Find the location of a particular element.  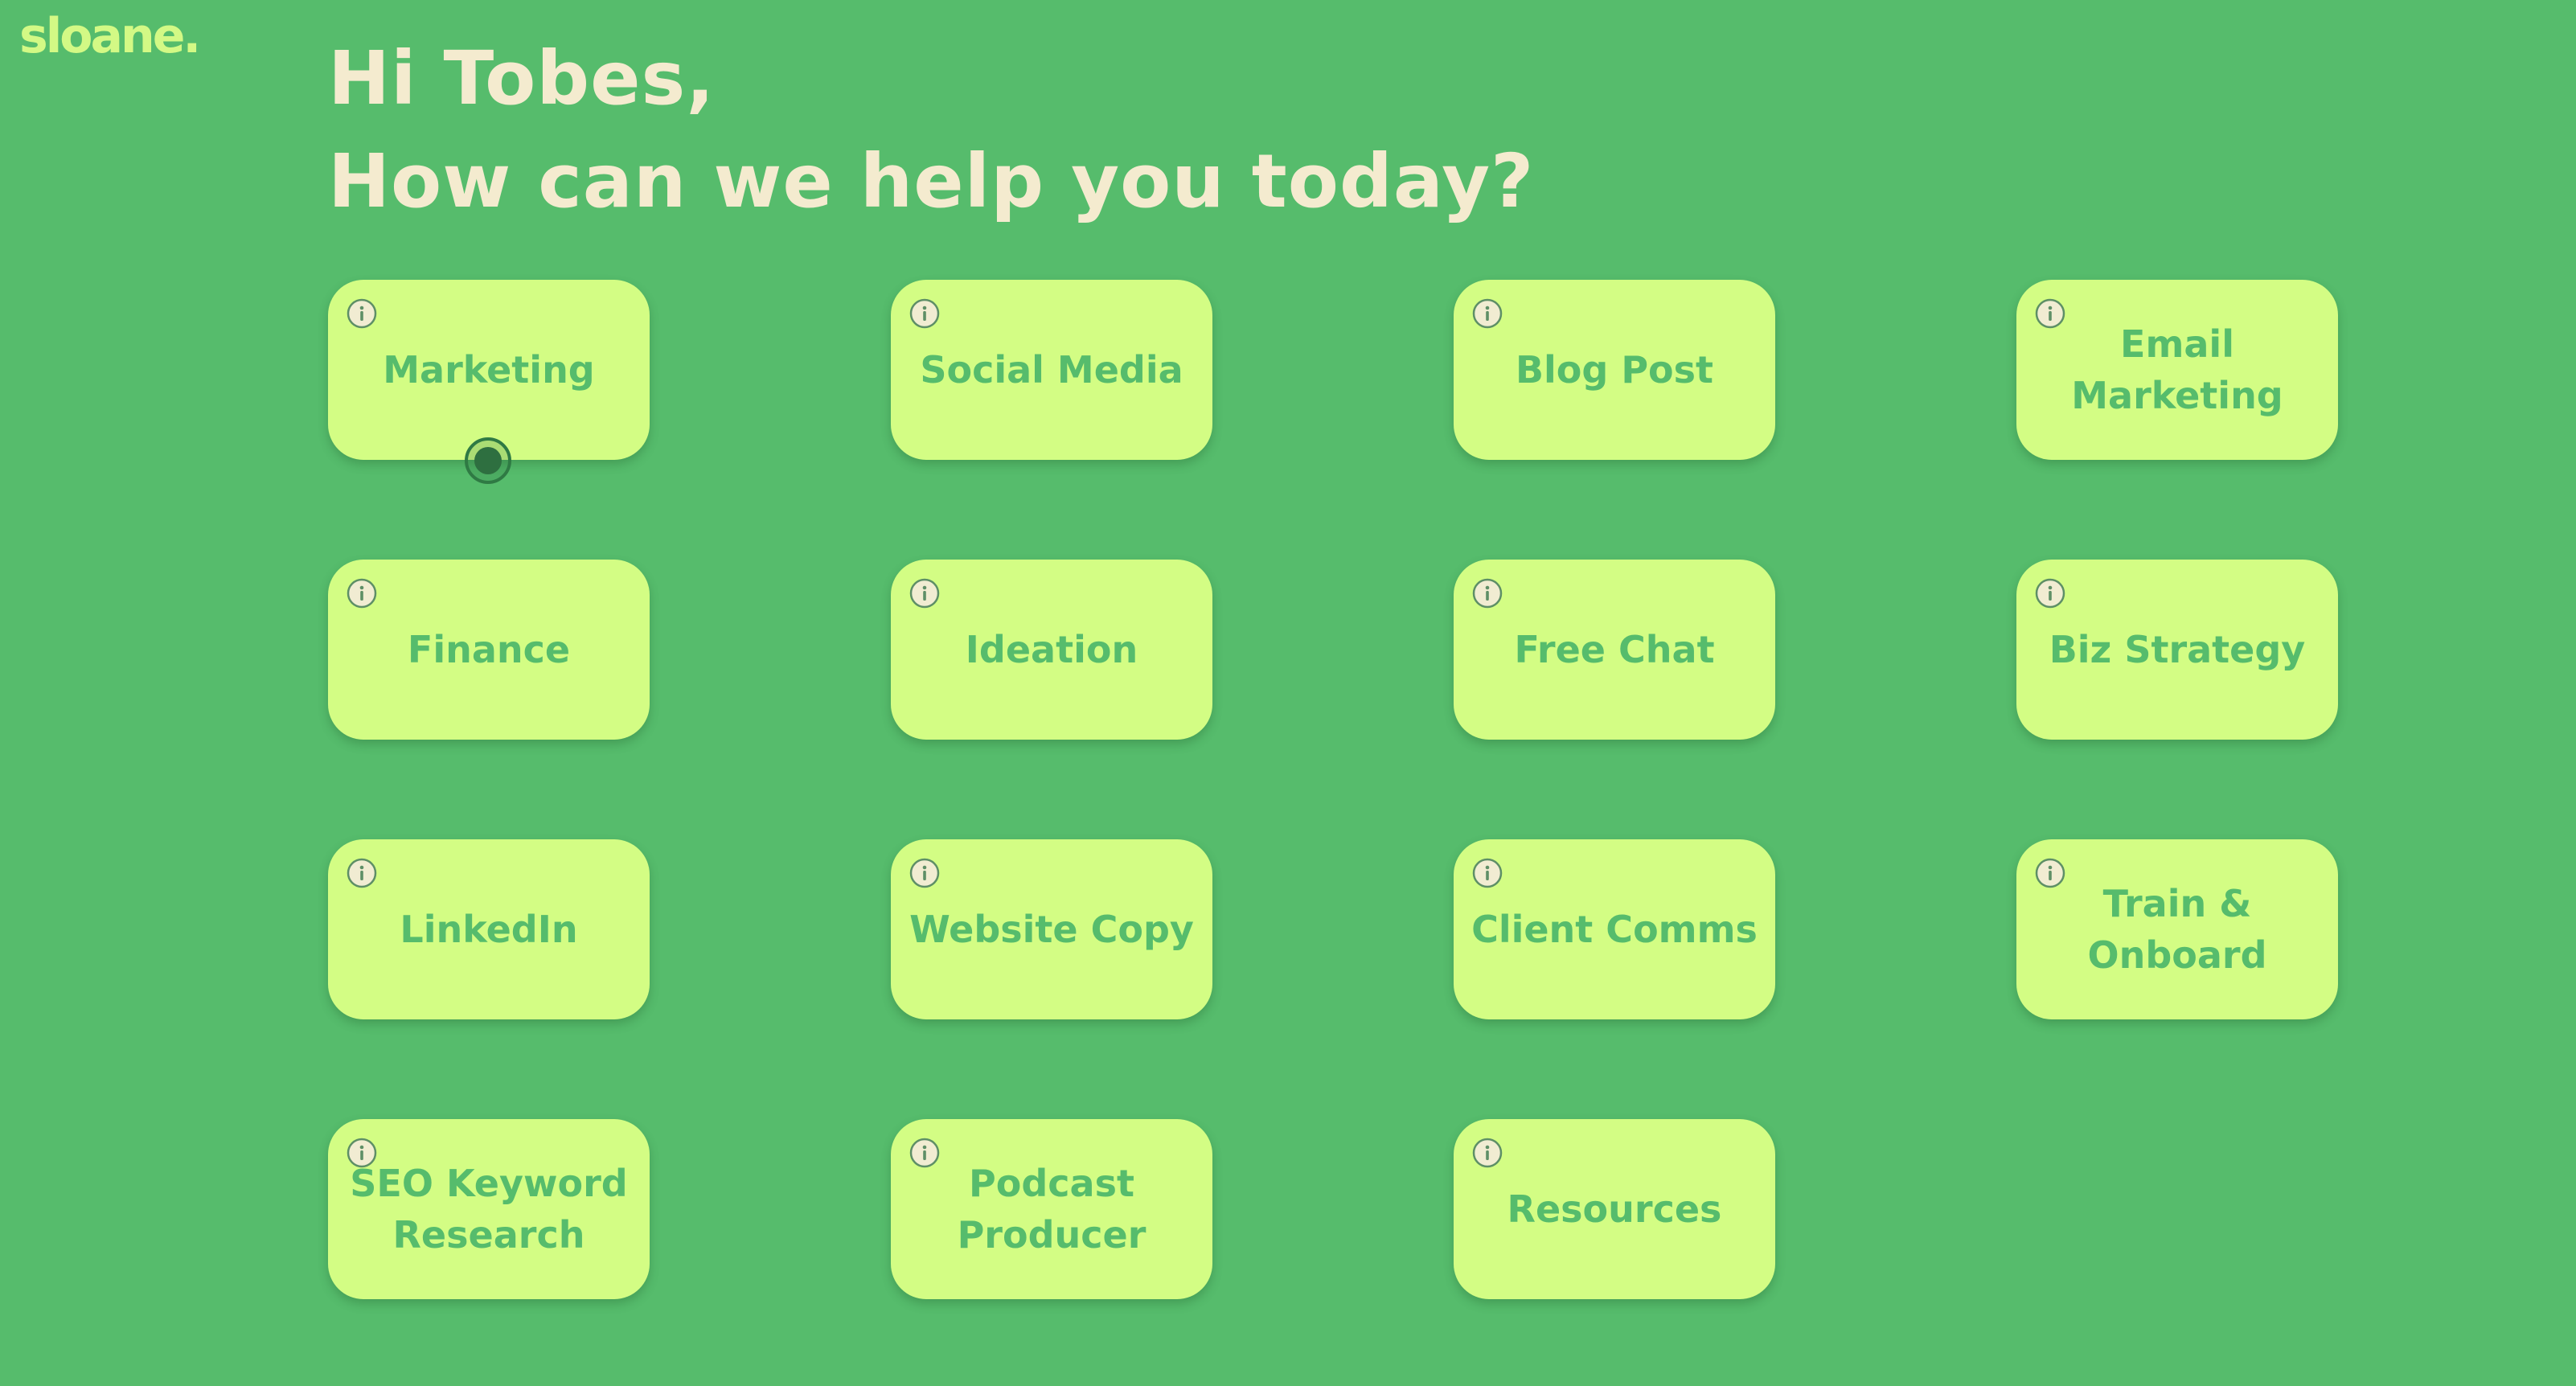

card-label: Ideation is located at coordinates (1052, 649).